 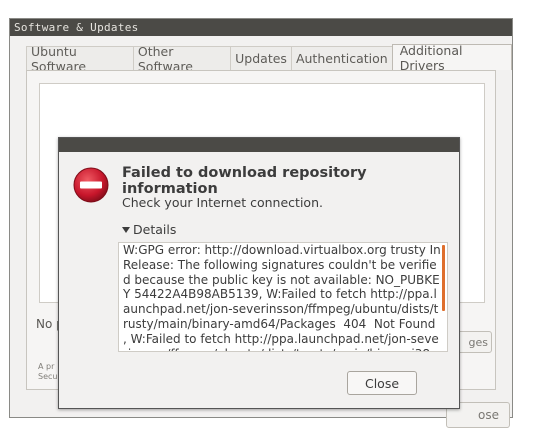 I want to click on dialog-titlebar, so click(x=259, y=145).